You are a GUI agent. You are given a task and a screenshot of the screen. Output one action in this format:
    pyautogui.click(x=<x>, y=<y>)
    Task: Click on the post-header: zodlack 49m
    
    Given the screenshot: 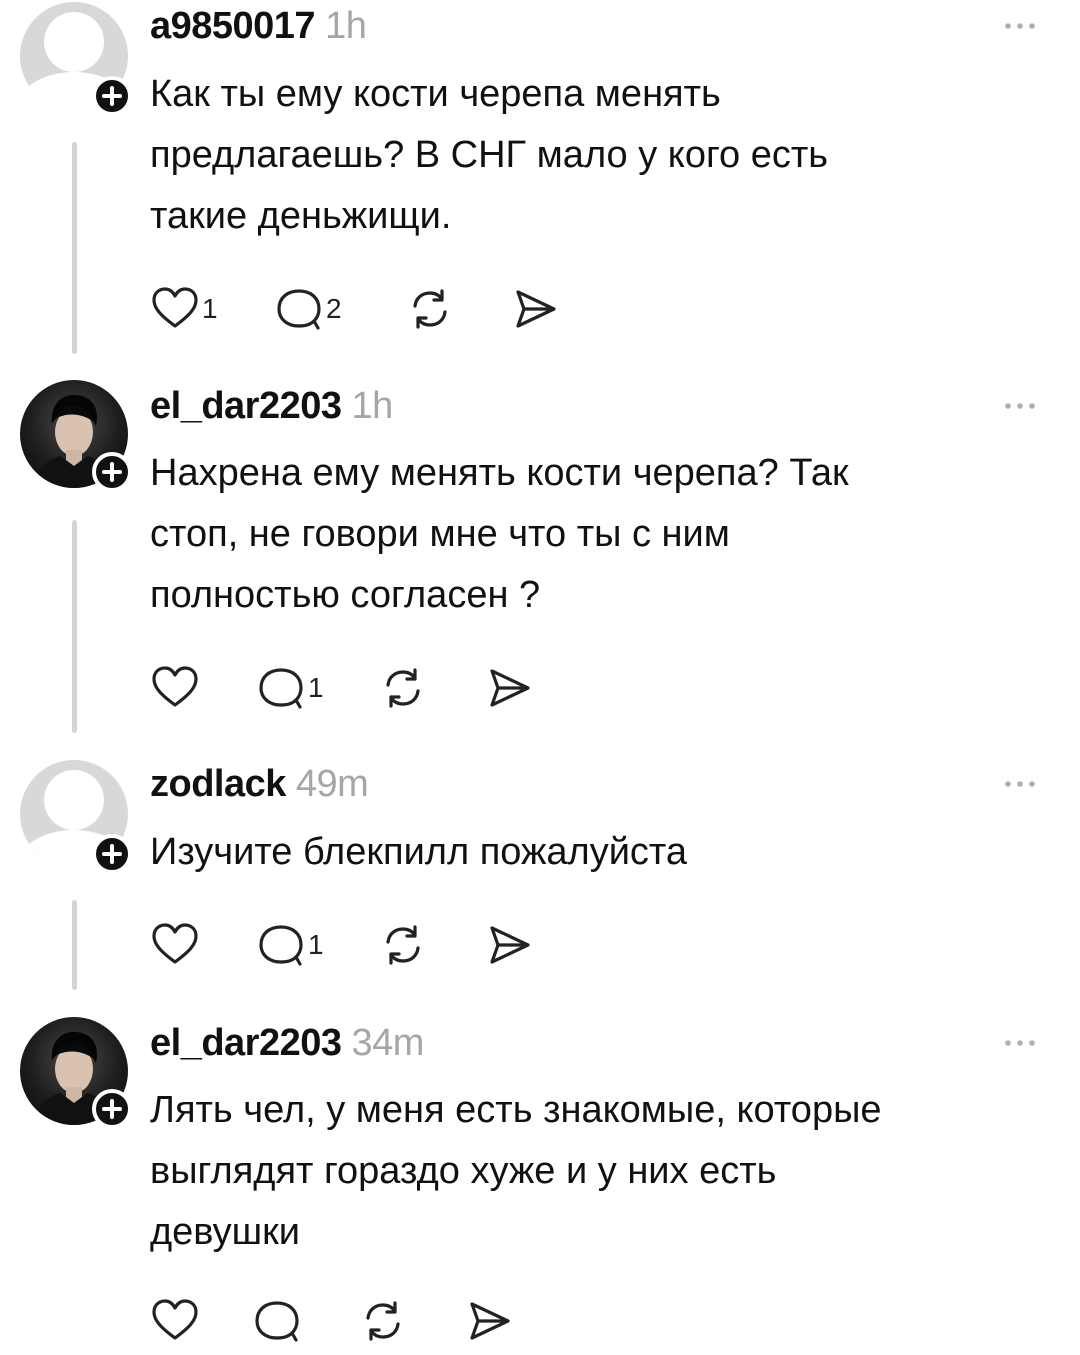 What is the action you would take?
    pyautogui.click(x=259, y=784)
    